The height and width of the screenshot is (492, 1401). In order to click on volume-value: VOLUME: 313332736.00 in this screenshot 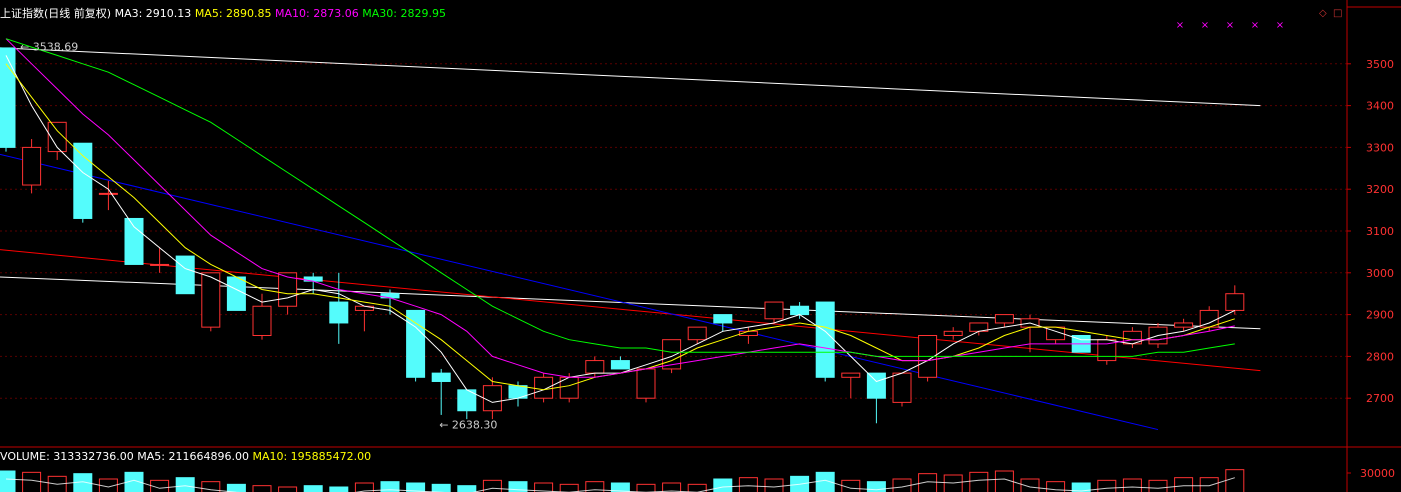, I will do `click(67, 456)`.